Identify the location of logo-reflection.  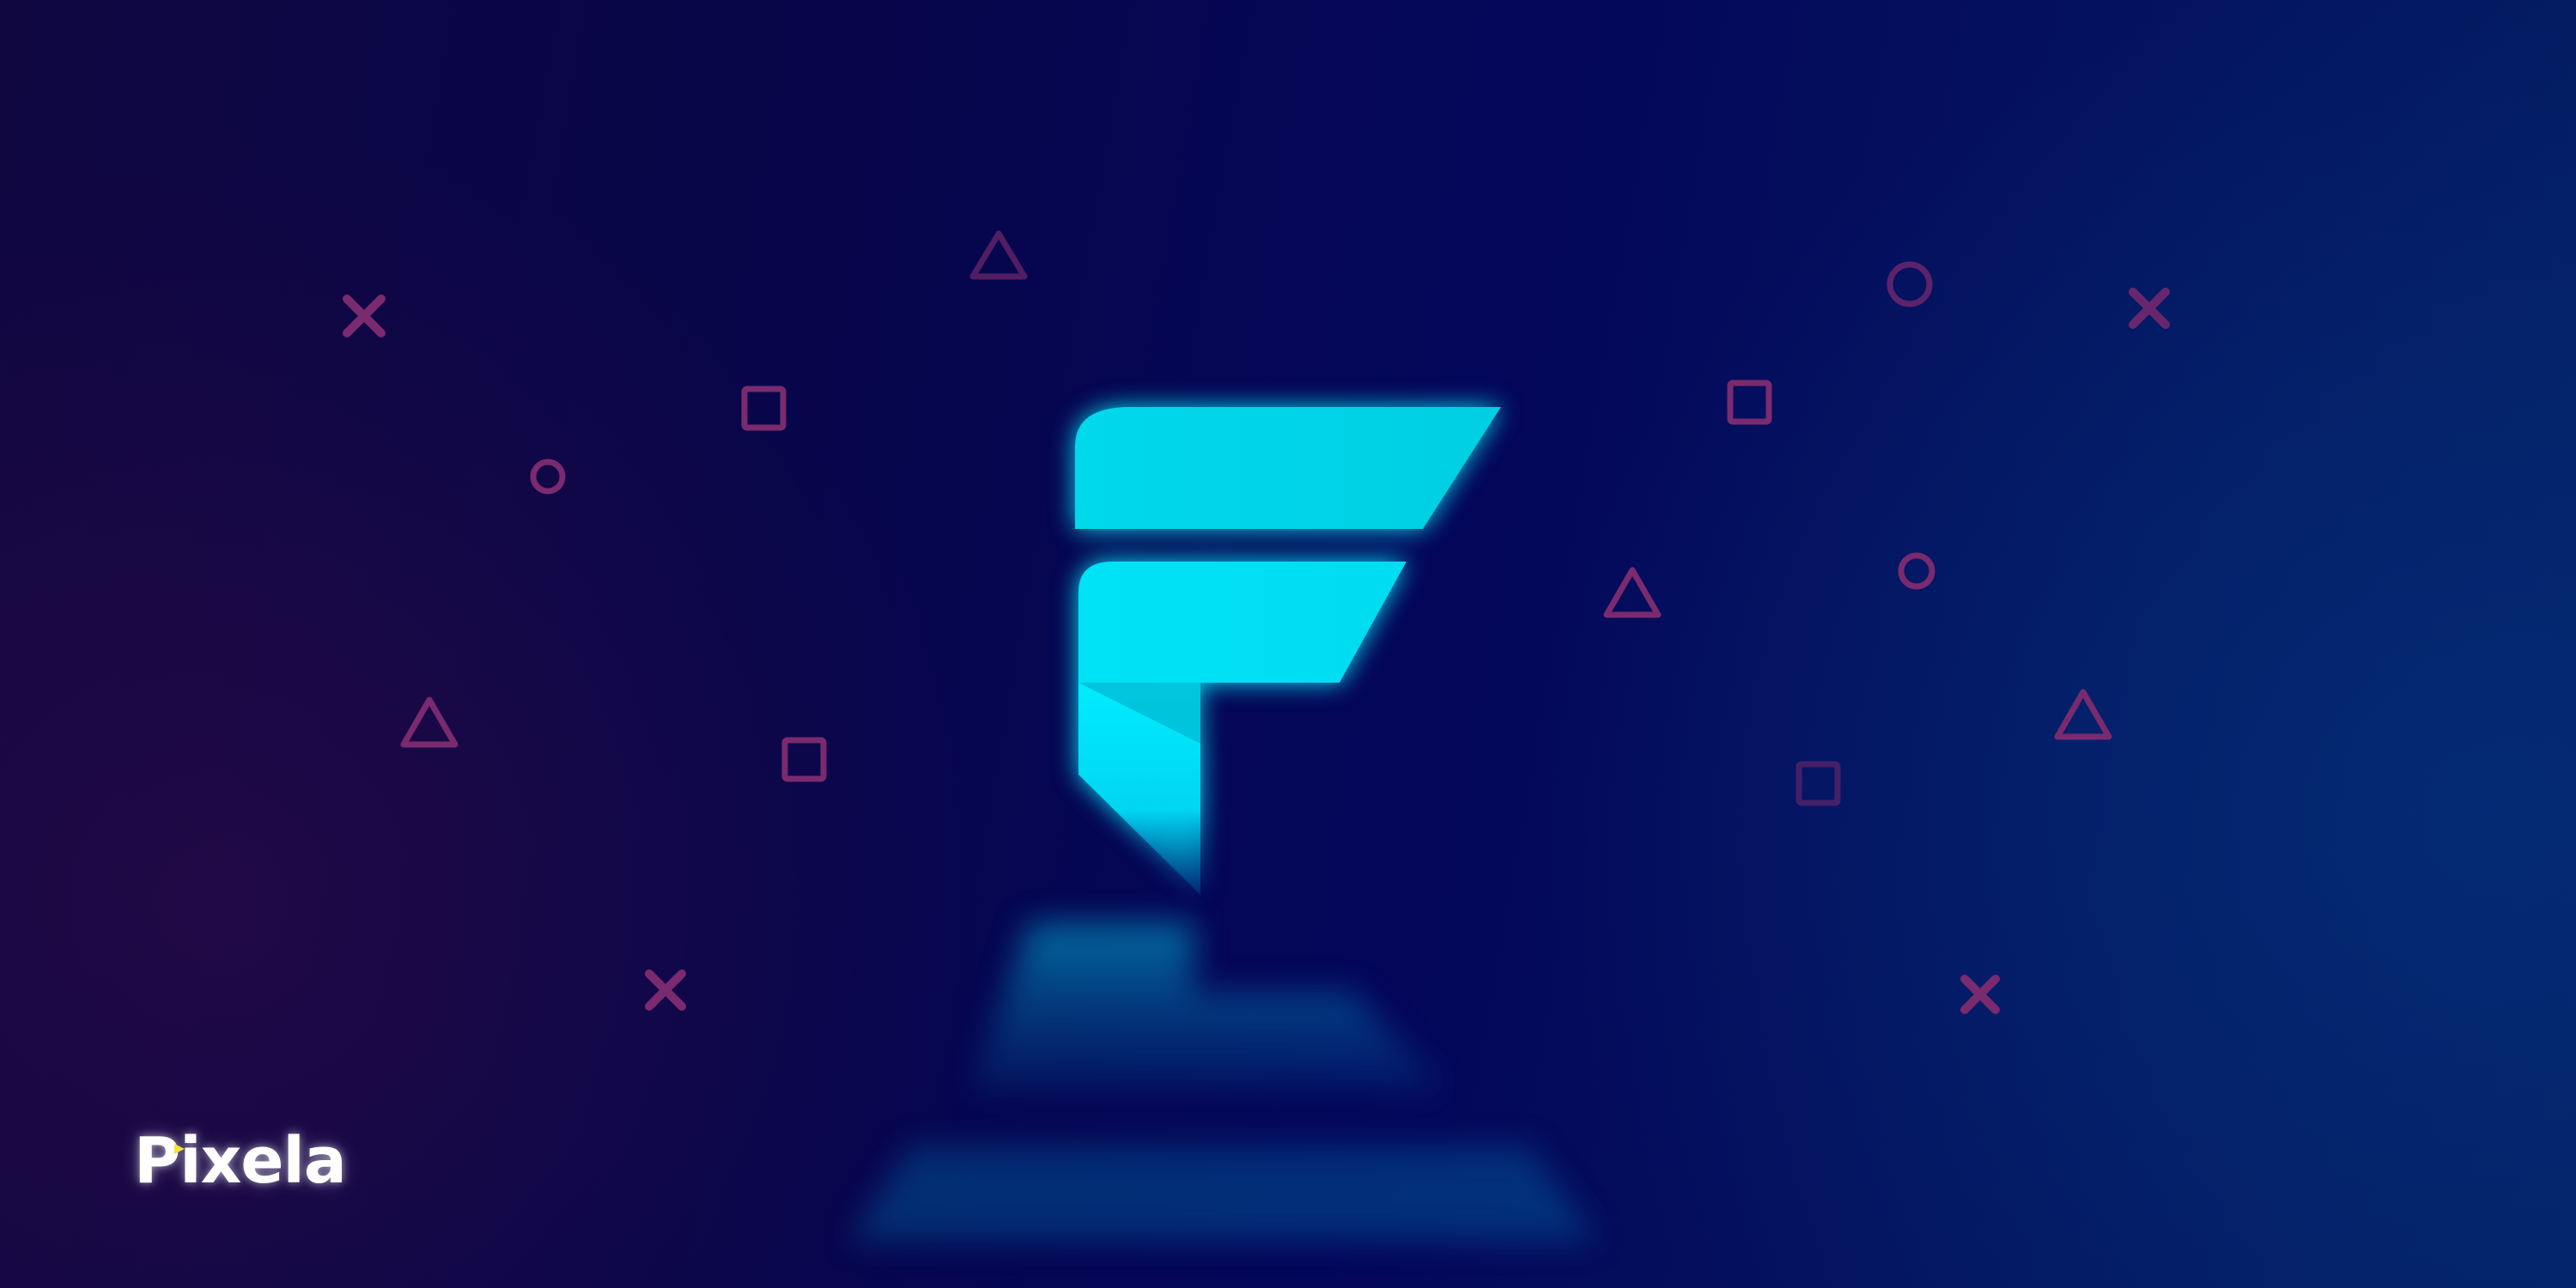
(1224, 1082).